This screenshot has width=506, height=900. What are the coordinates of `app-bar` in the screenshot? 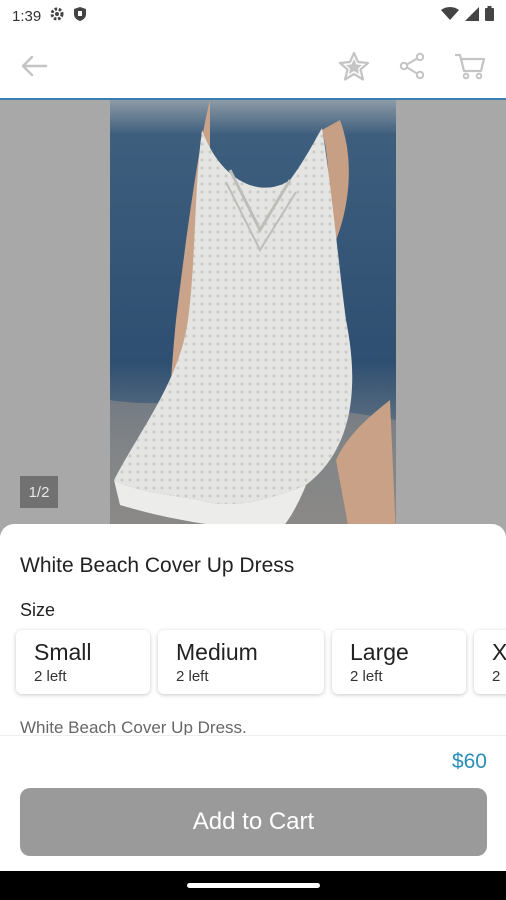 It's located at (253, 66).